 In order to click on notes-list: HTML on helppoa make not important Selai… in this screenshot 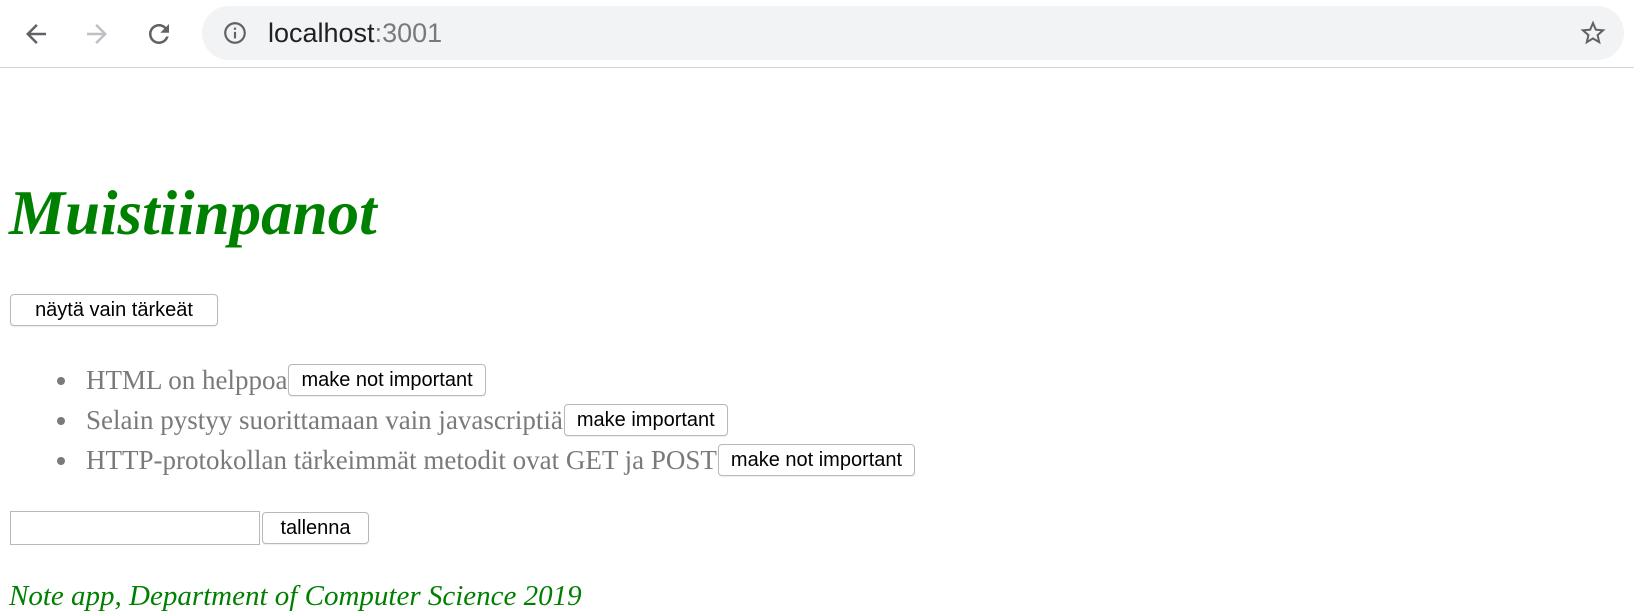, I will do `click(458, 420)`.